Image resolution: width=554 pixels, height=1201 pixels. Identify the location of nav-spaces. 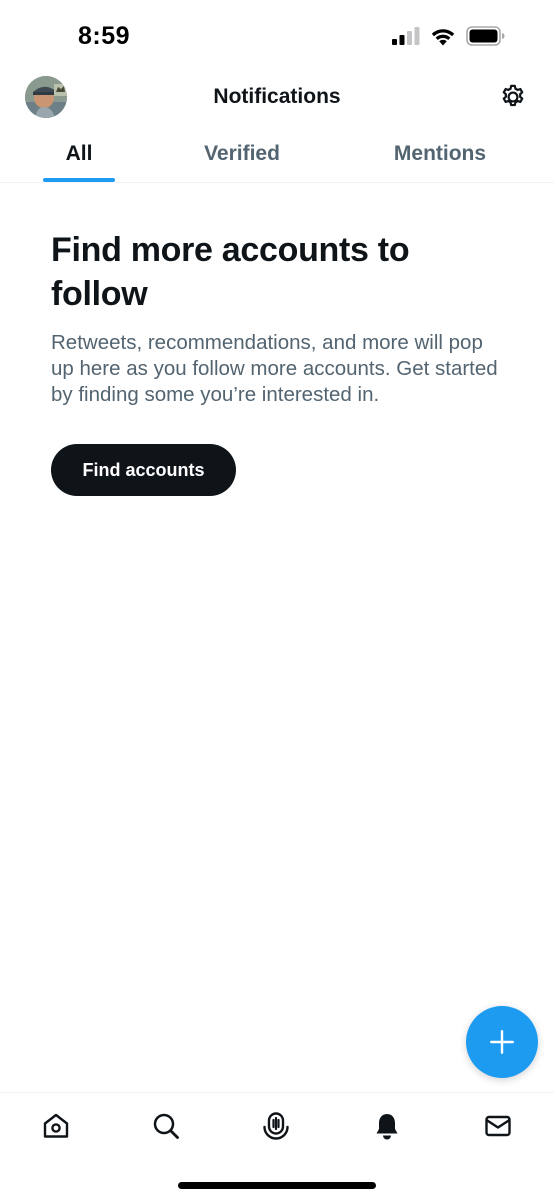
(276, 1126).